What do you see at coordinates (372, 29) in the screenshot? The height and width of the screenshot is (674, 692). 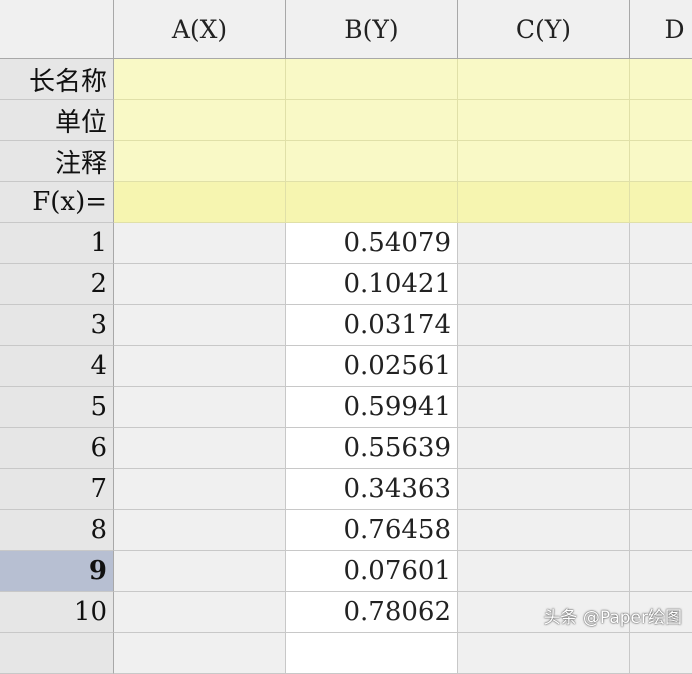 I see `column-header-2: B(Y)` at bounding box center [372, 29].